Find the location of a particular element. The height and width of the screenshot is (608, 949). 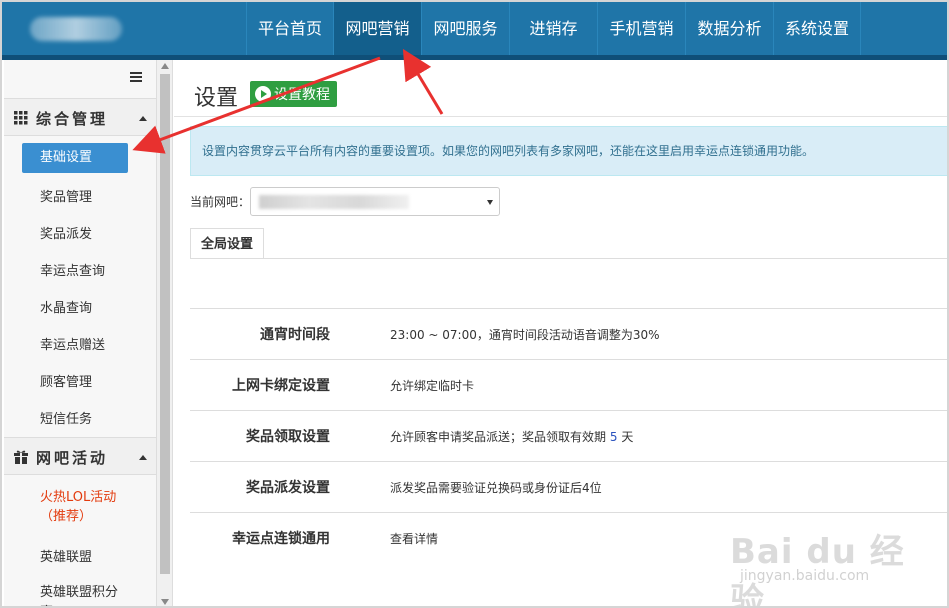

sidebar-section-general: 综合管理 is located at coordinates (80, 117).